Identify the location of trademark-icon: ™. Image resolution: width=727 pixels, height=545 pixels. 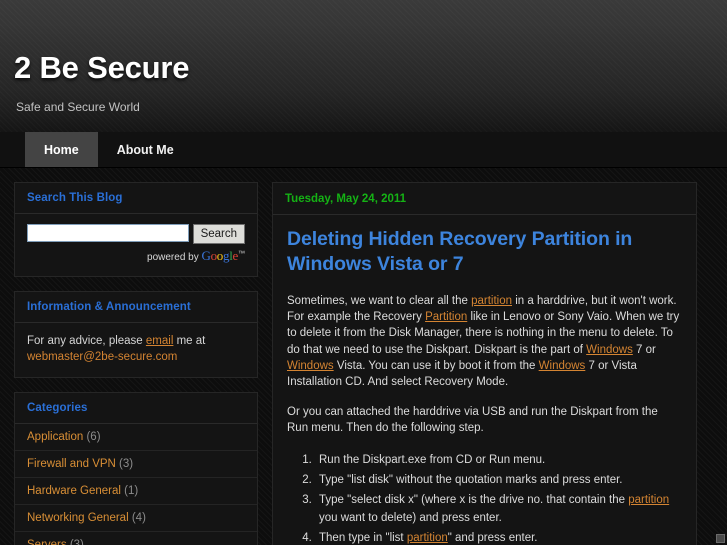
(241, 254).